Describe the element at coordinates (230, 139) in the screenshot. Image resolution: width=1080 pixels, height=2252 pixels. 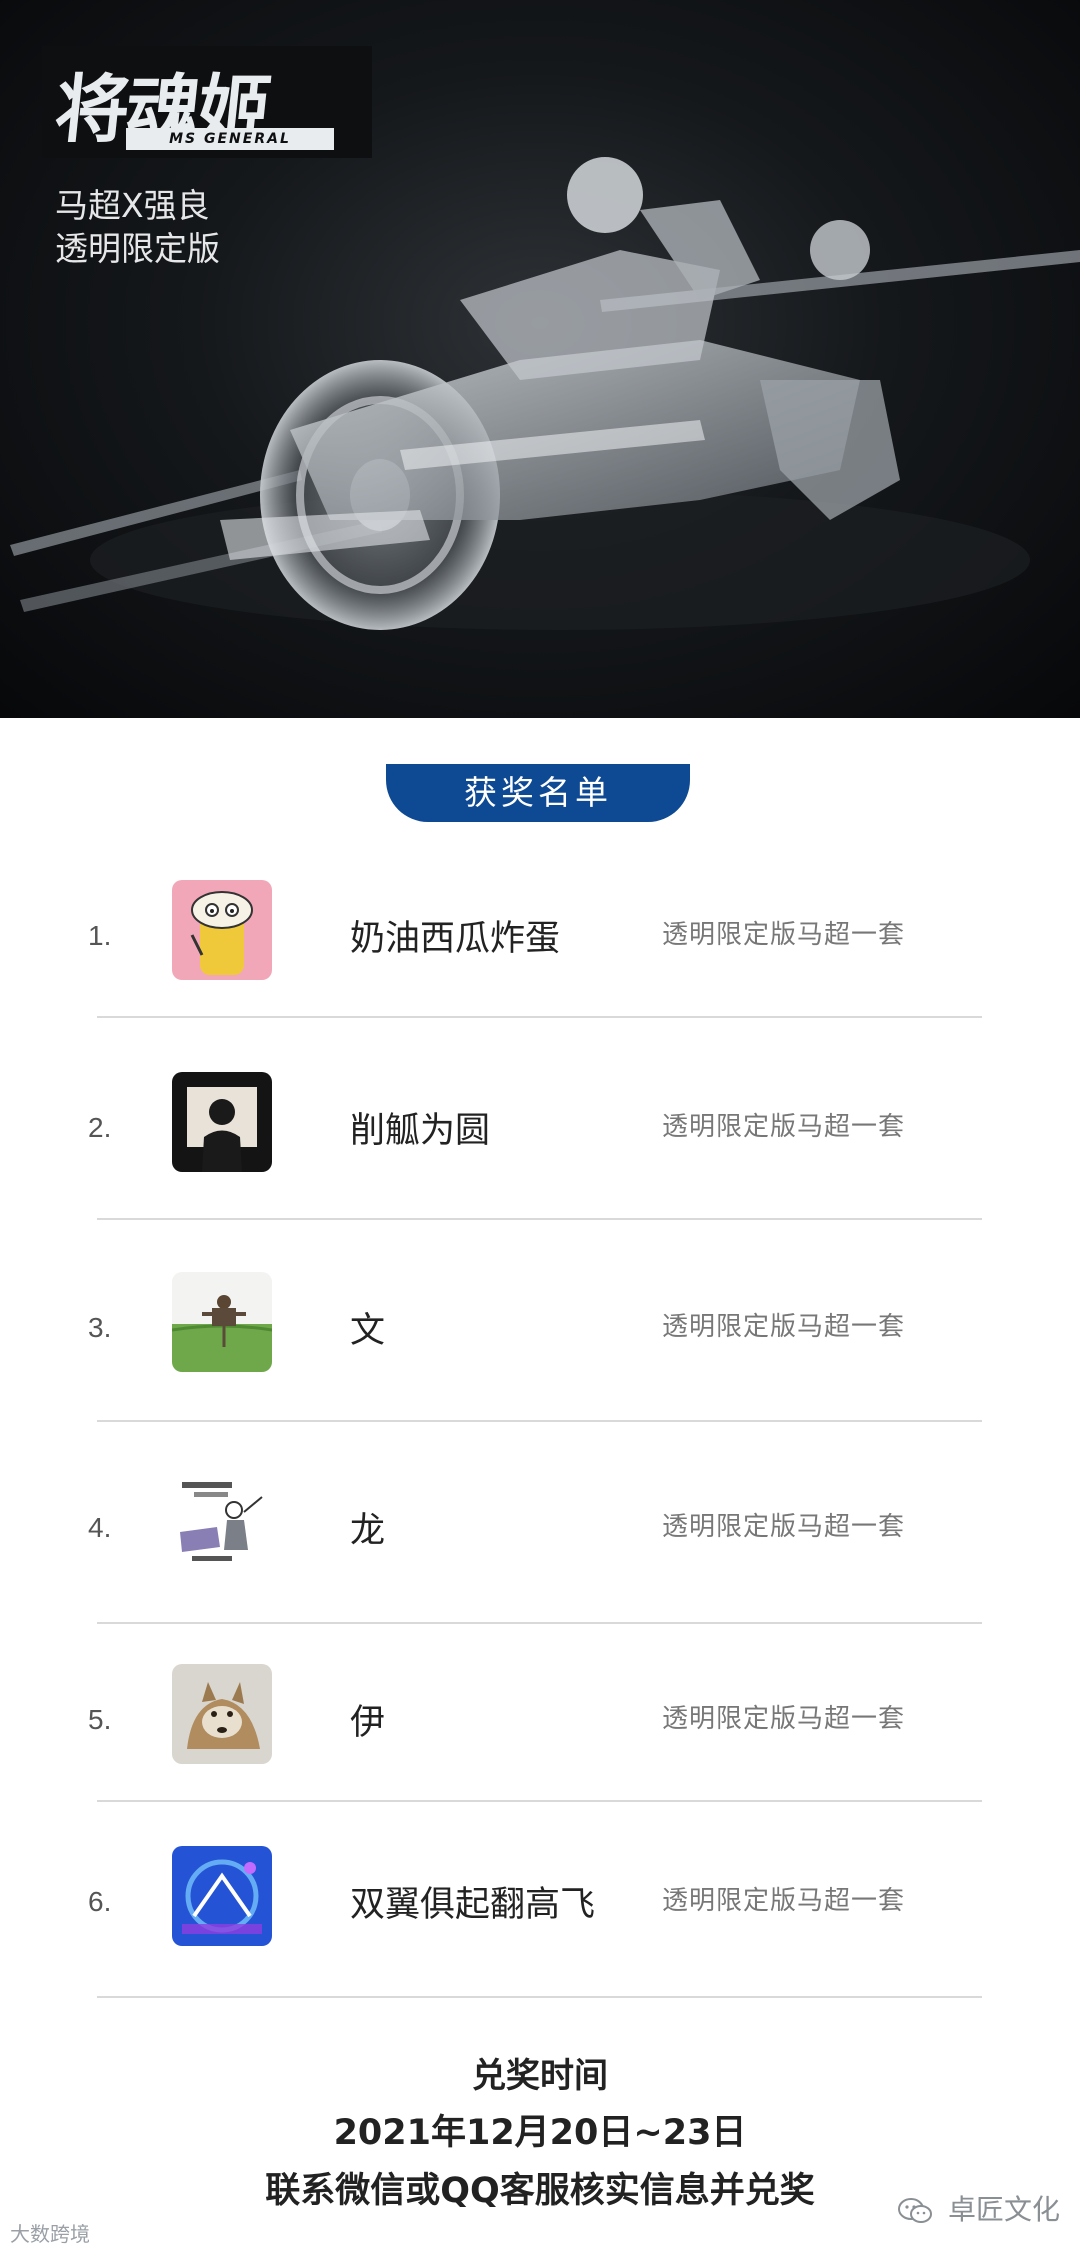
I see `logo-subtext: MS GENERAL` at that location.